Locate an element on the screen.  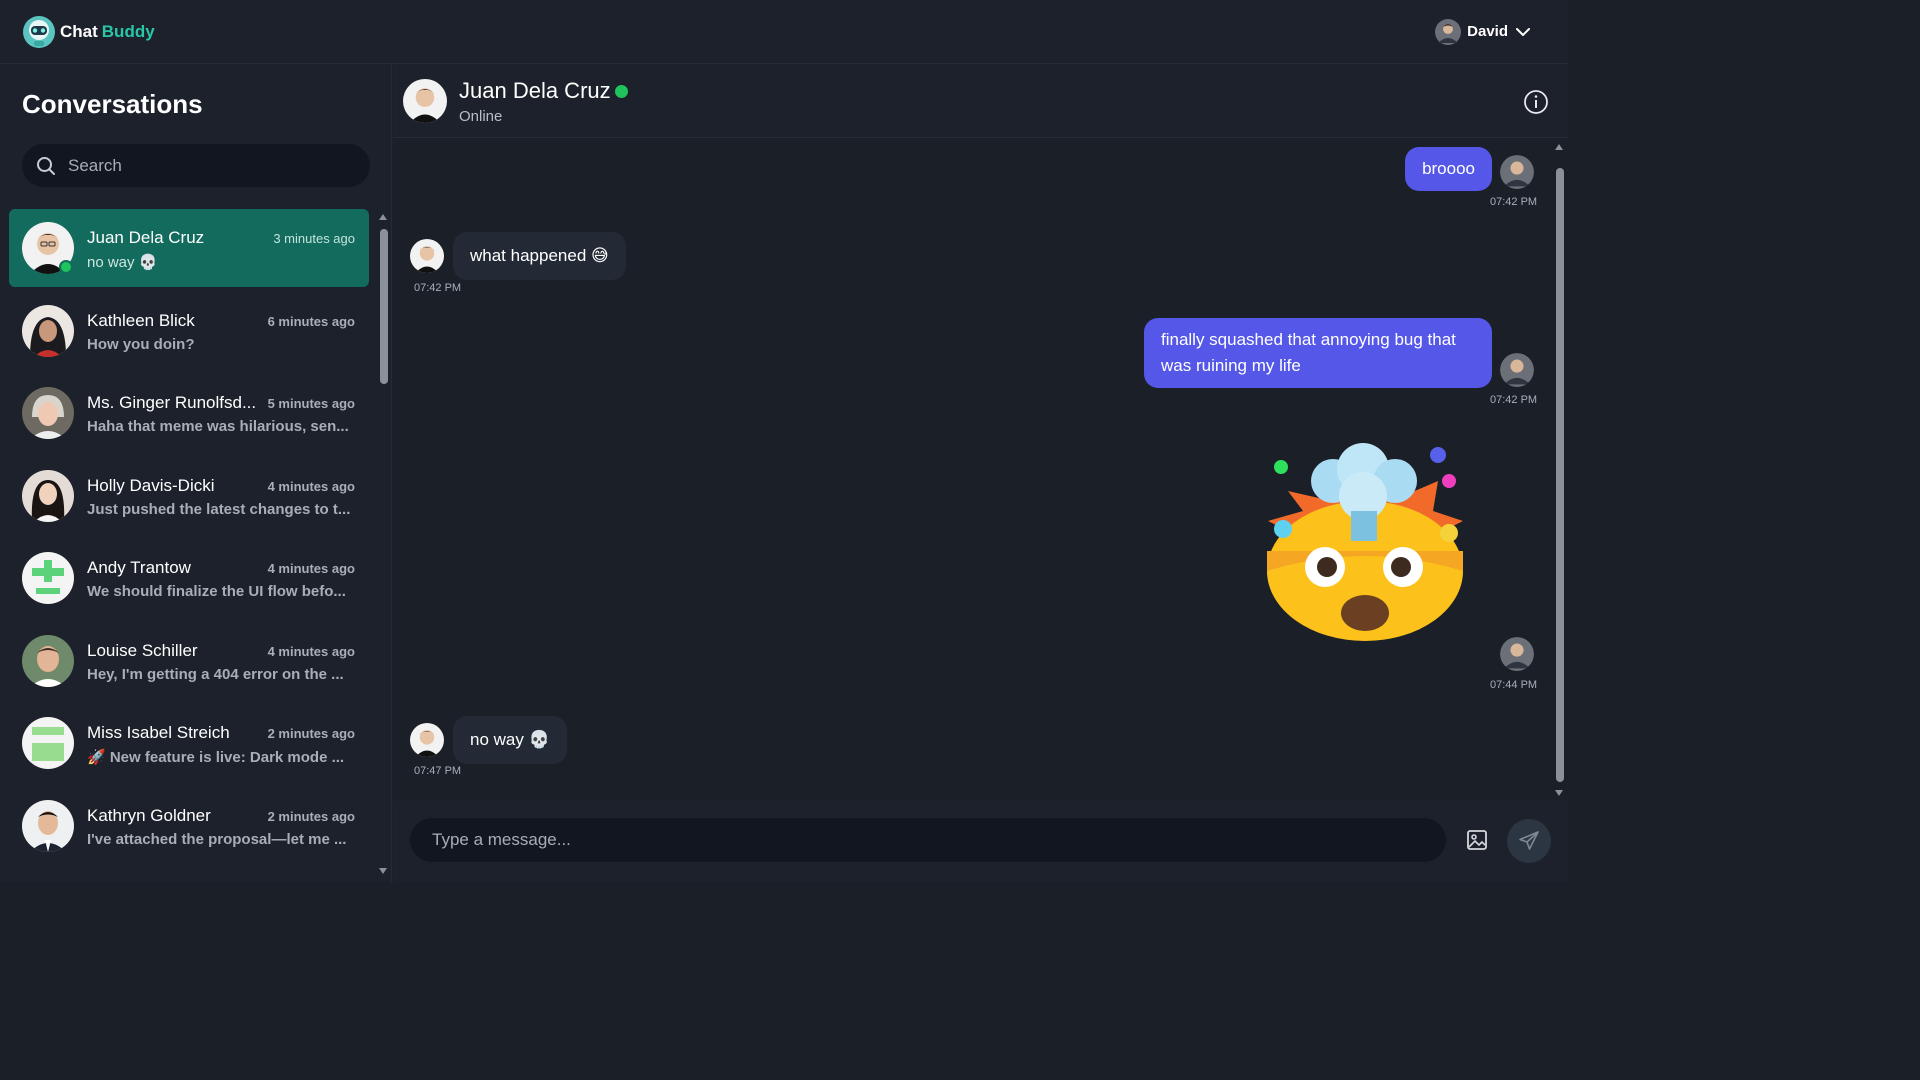
search-icon is located at coordinates (46, 165).